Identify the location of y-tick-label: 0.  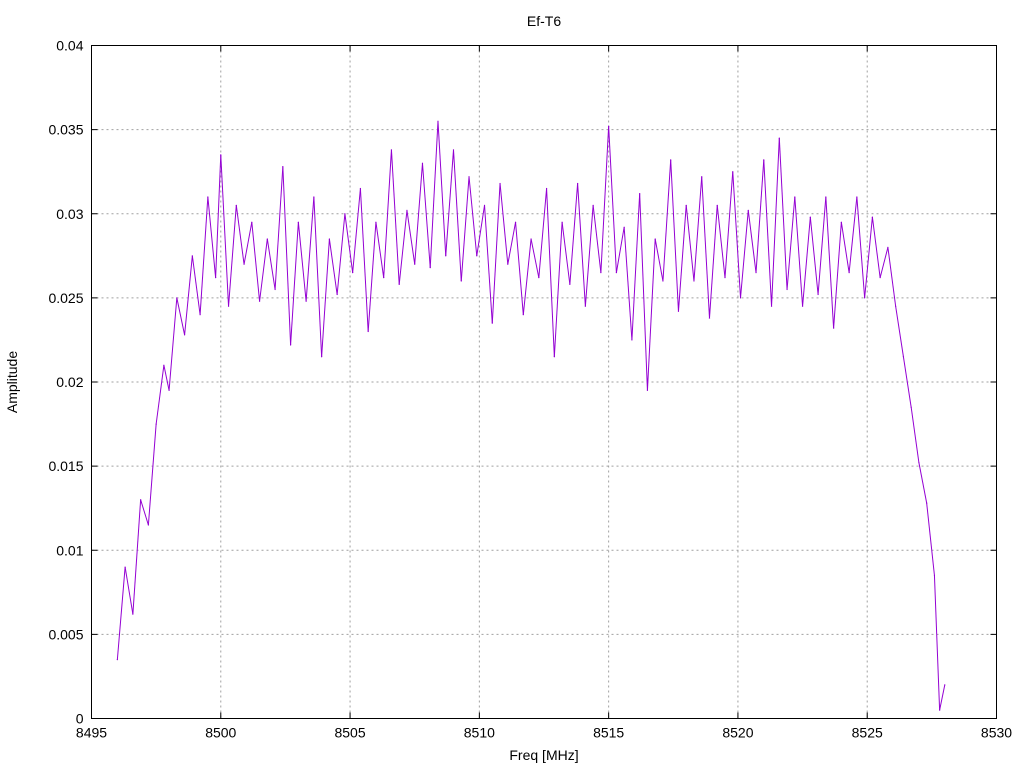
(80, 719).